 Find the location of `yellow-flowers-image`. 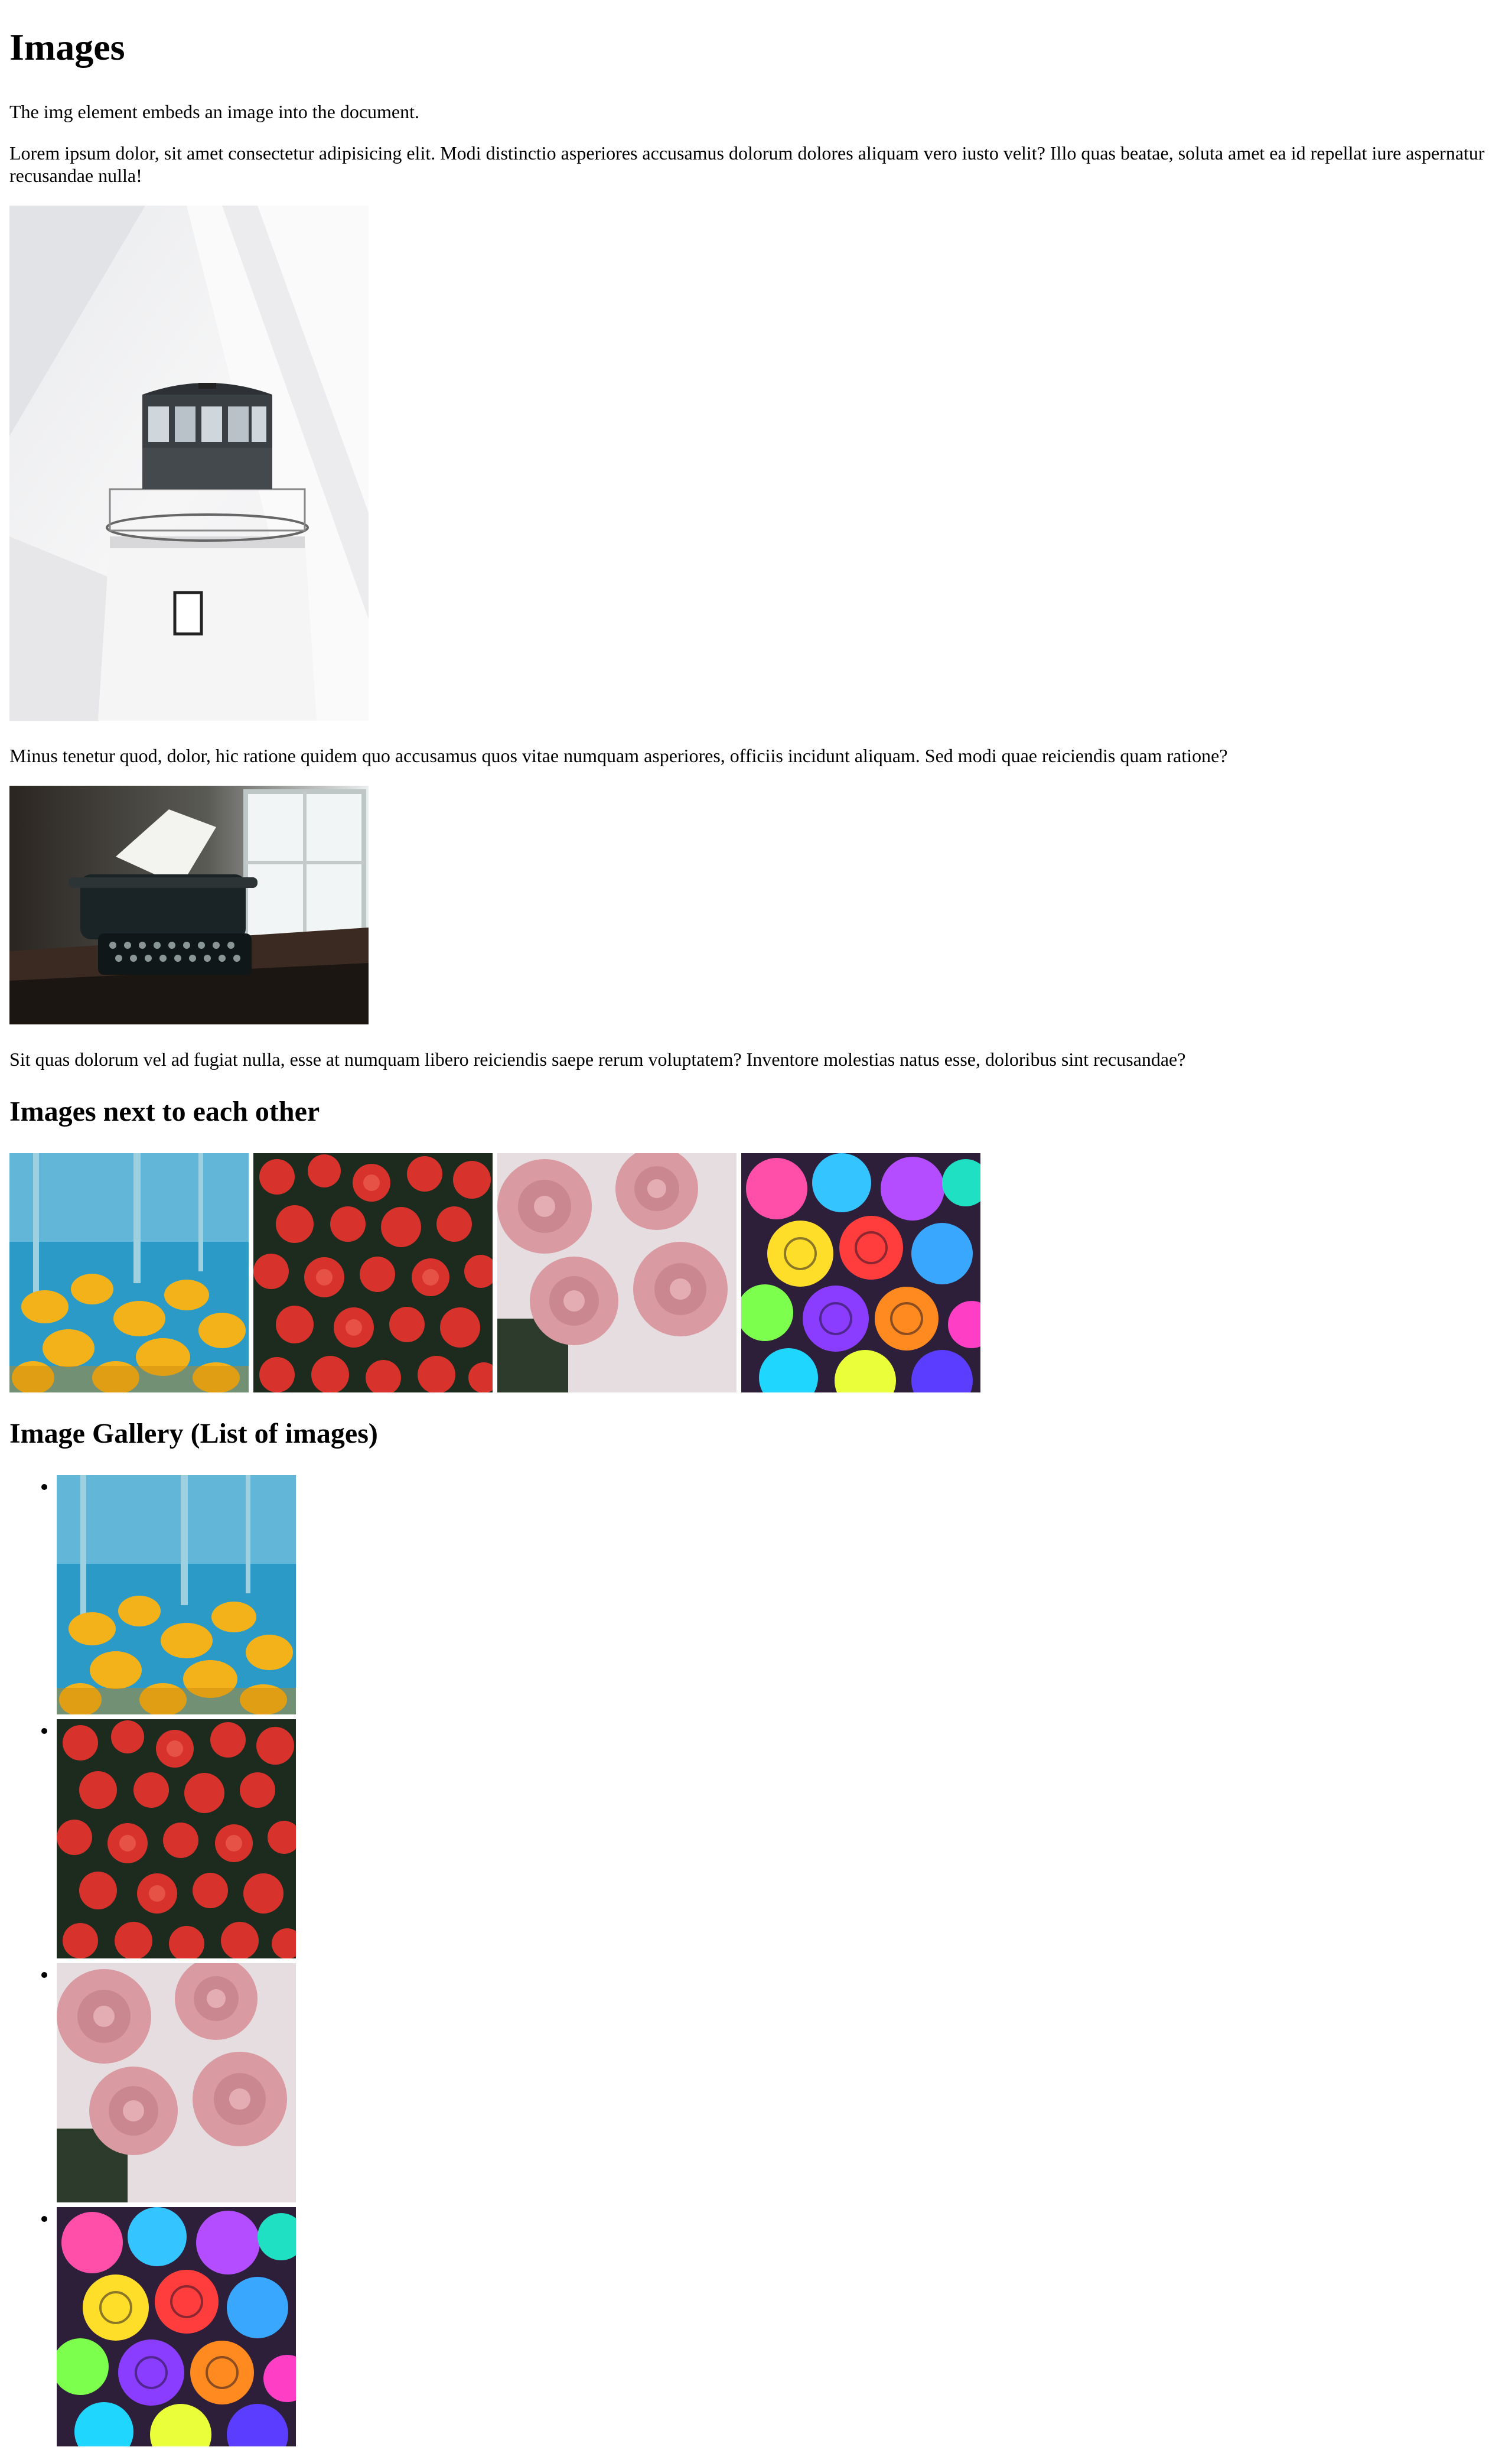

yellow-flowers-image is located at coordinates (129, 1273).